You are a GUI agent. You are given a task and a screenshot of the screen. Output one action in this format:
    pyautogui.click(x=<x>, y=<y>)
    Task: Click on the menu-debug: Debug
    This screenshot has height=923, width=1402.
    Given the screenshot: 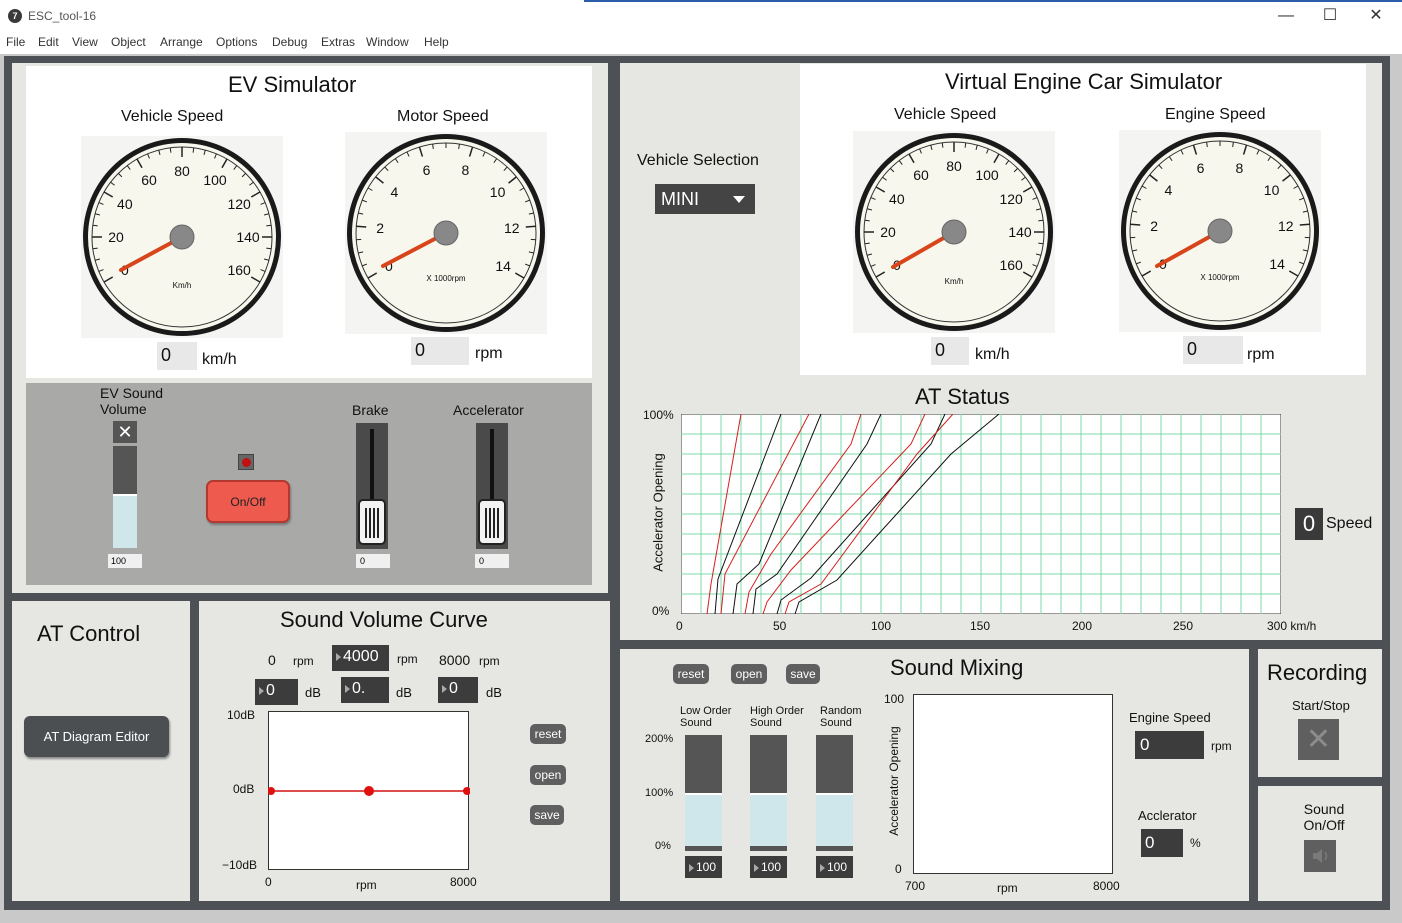 What is the action you would take?
    pyautogui.click(x=289, y=42)
    